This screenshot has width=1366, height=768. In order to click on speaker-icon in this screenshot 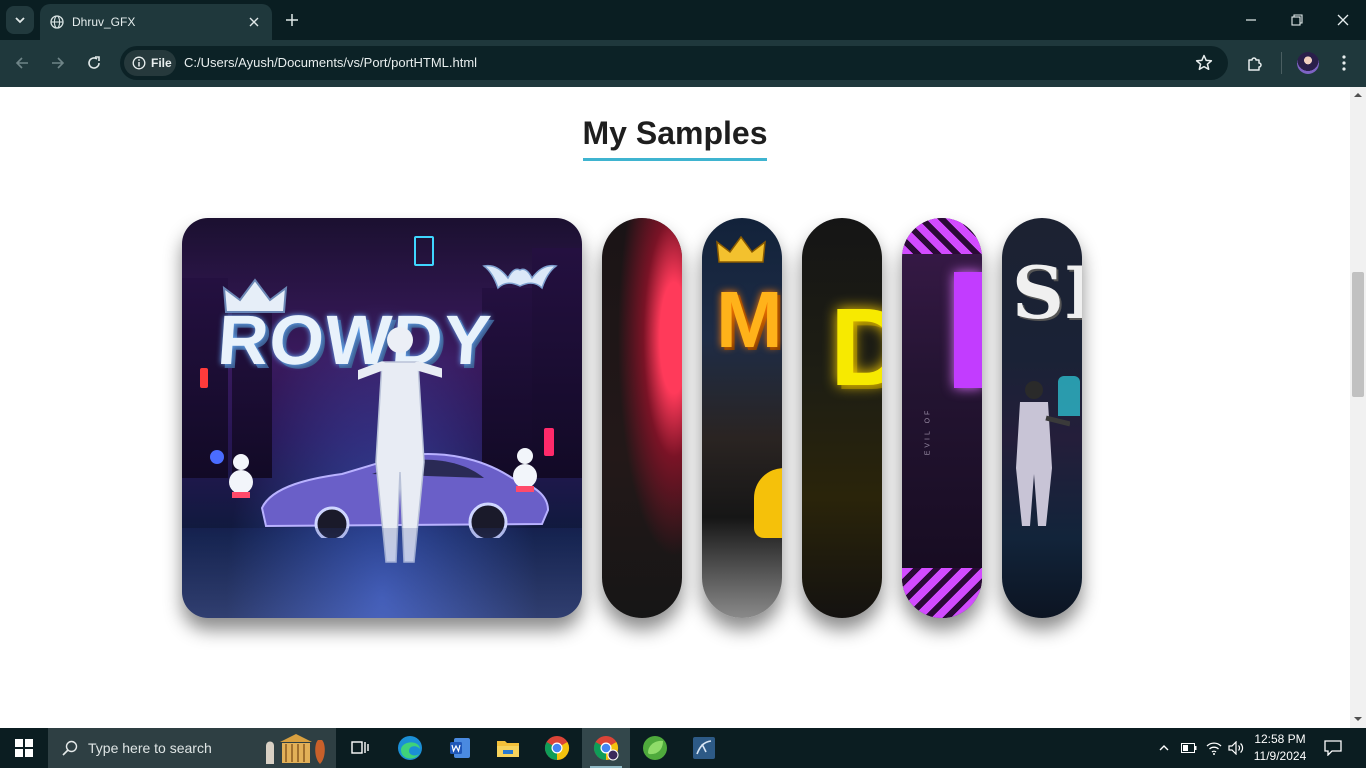, I will do `click(1236, 748)`.